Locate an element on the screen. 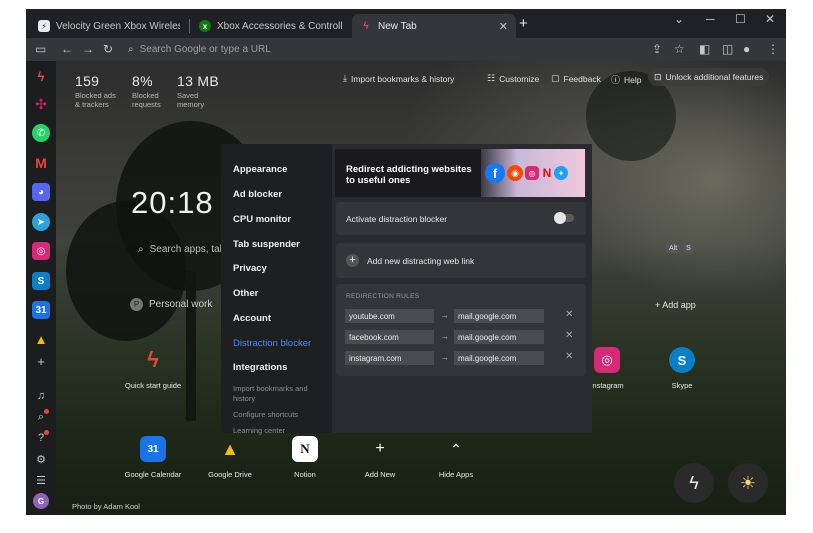 This screenshot has height=533, width=813. chat-icon: ▢ is located at coordinates (555, 78).